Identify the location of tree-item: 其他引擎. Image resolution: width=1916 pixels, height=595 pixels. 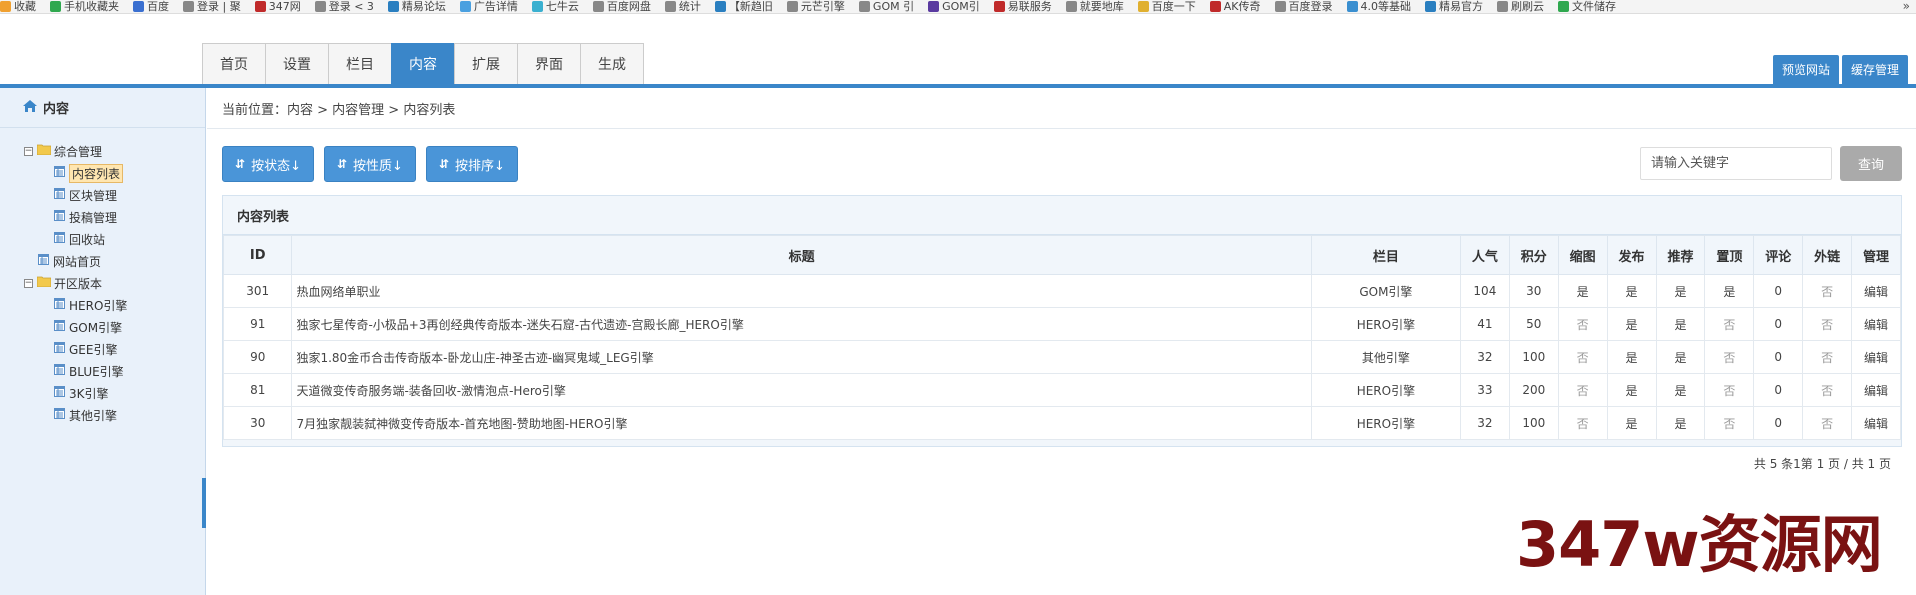
(114, 415).